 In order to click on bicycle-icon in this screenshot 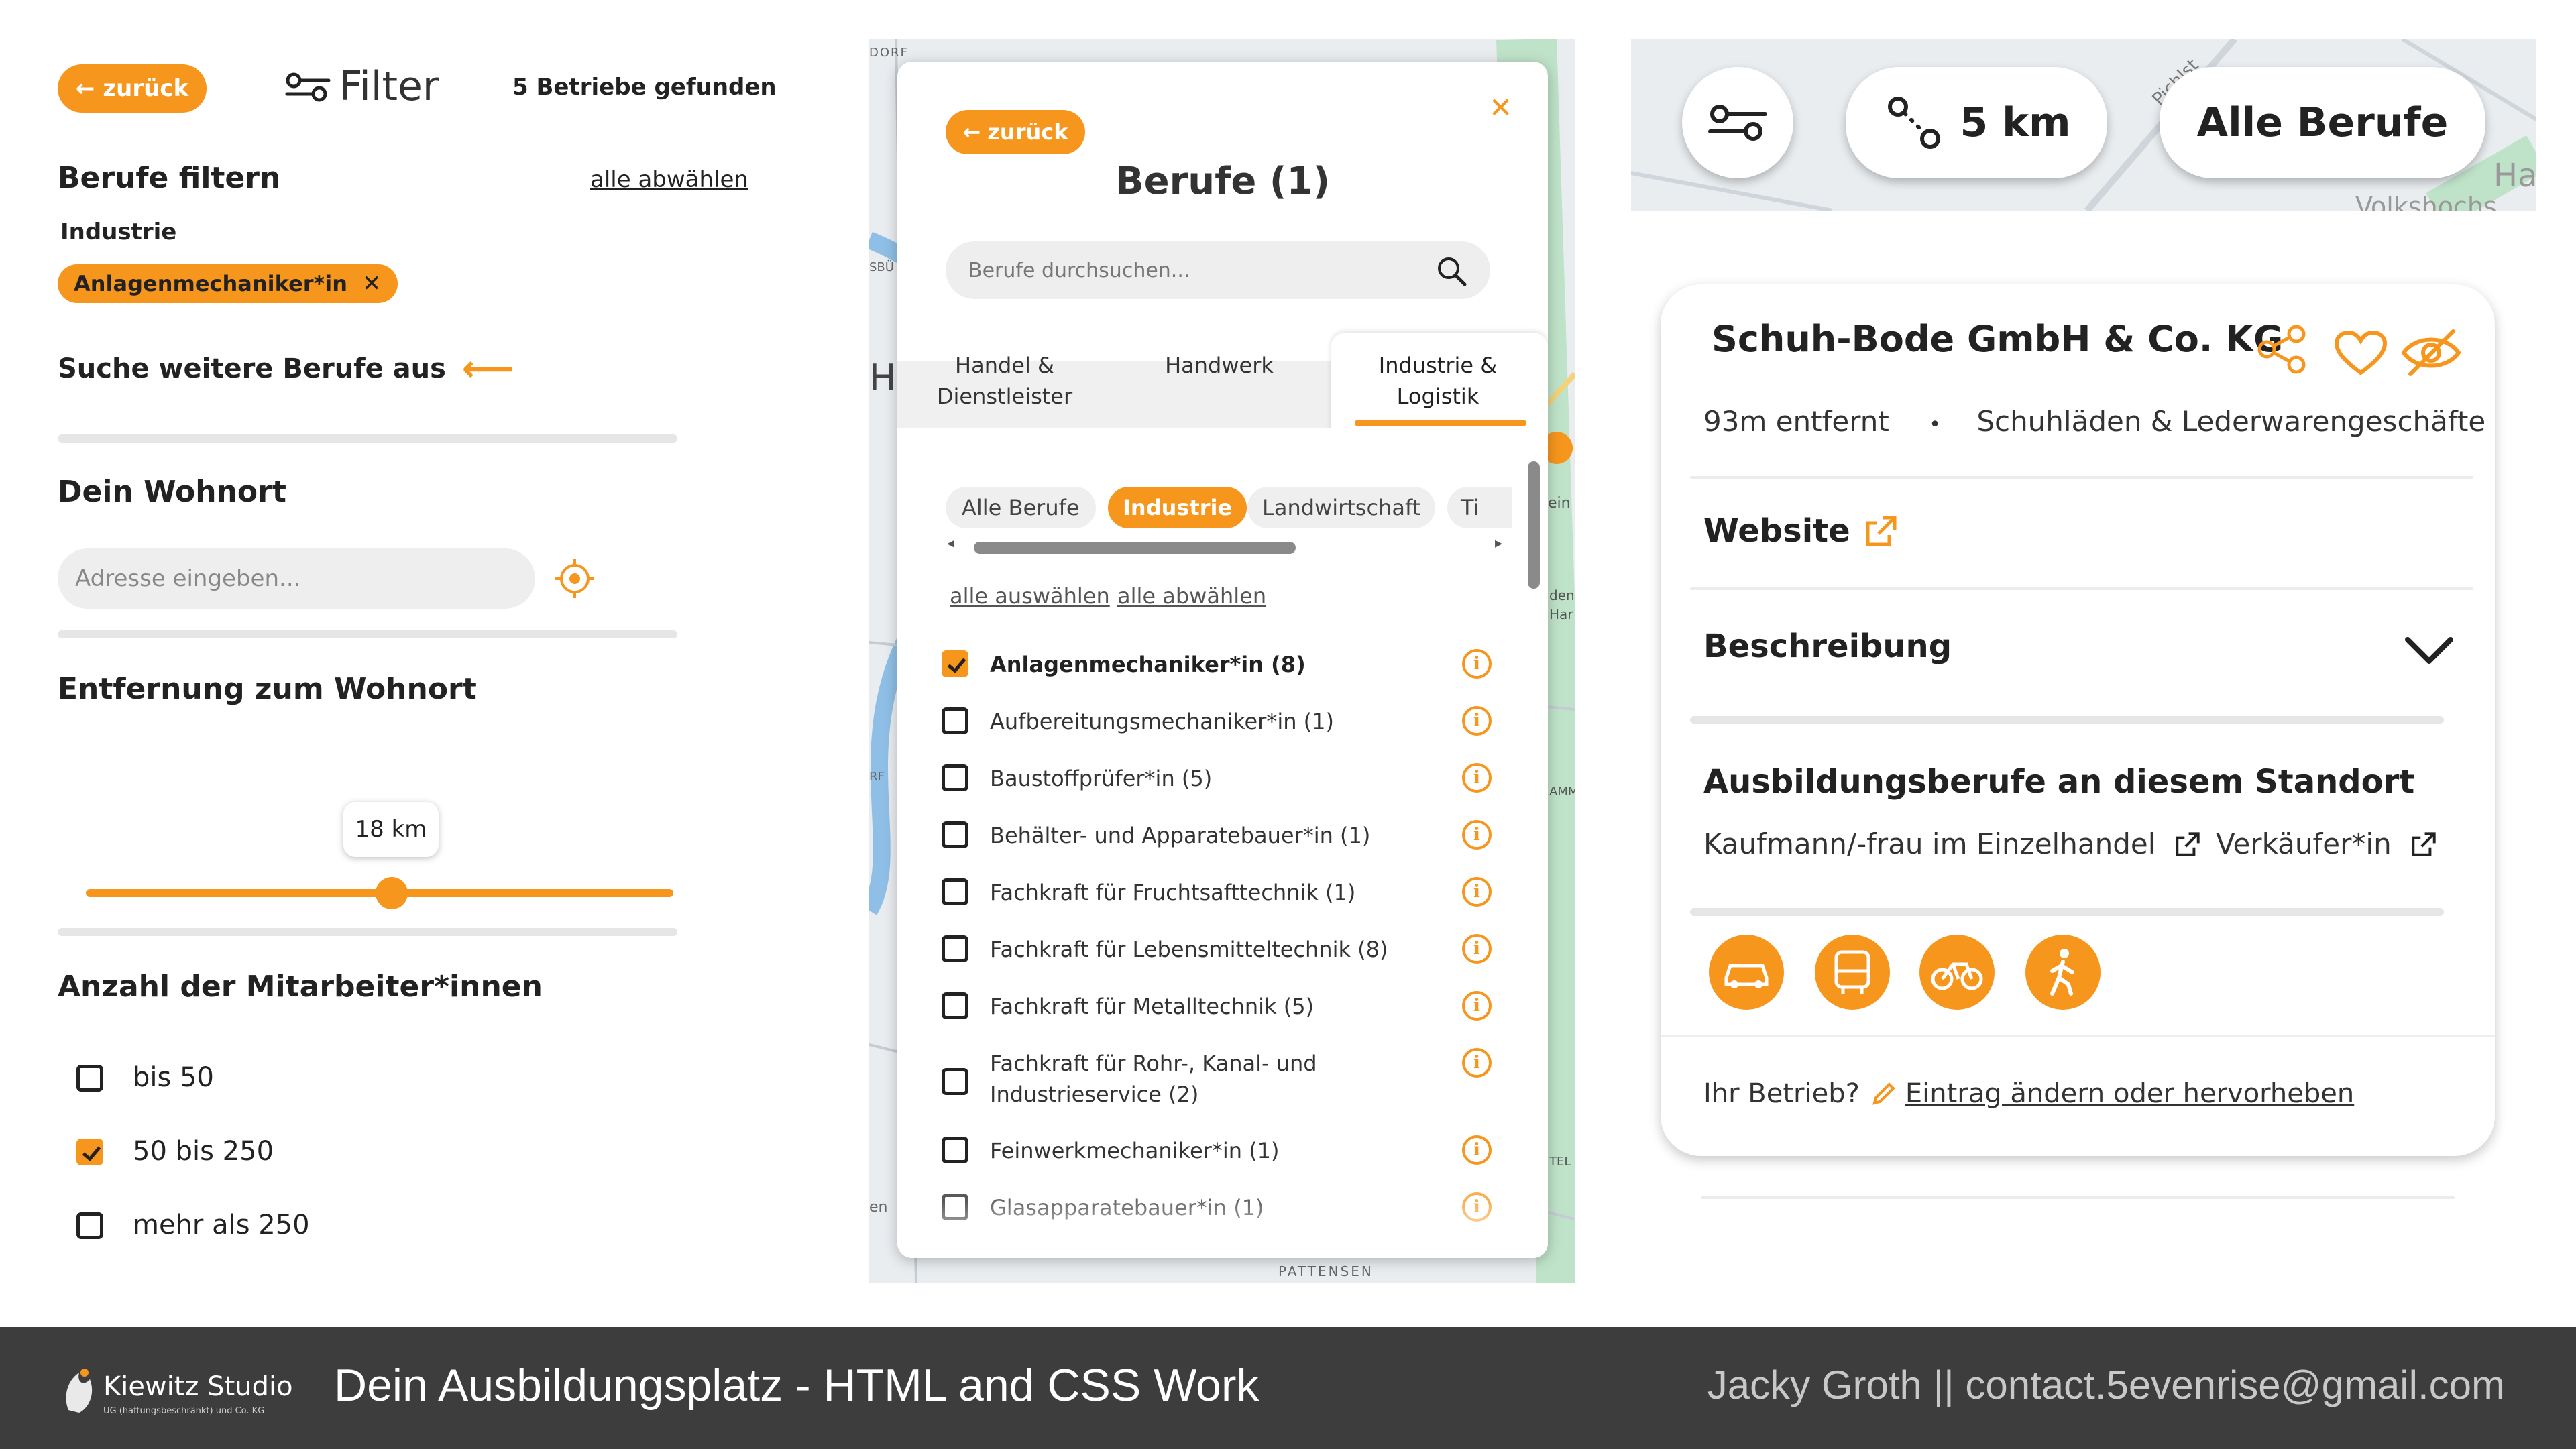, I will do `click(1957, 973)`.